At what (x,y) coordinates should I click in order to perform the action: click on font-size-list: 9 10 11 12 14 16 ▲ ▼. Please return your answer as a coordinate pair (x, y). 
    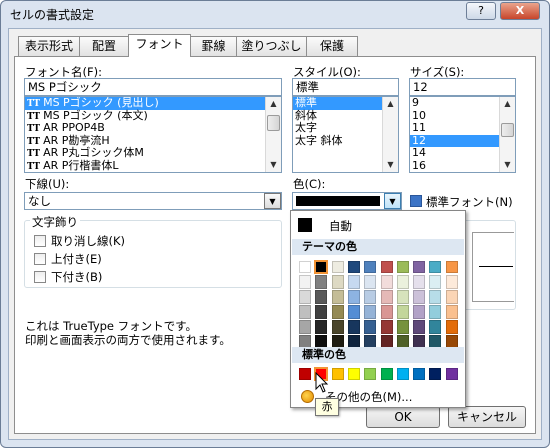
    Looking at the image, I should click on (462, 134).